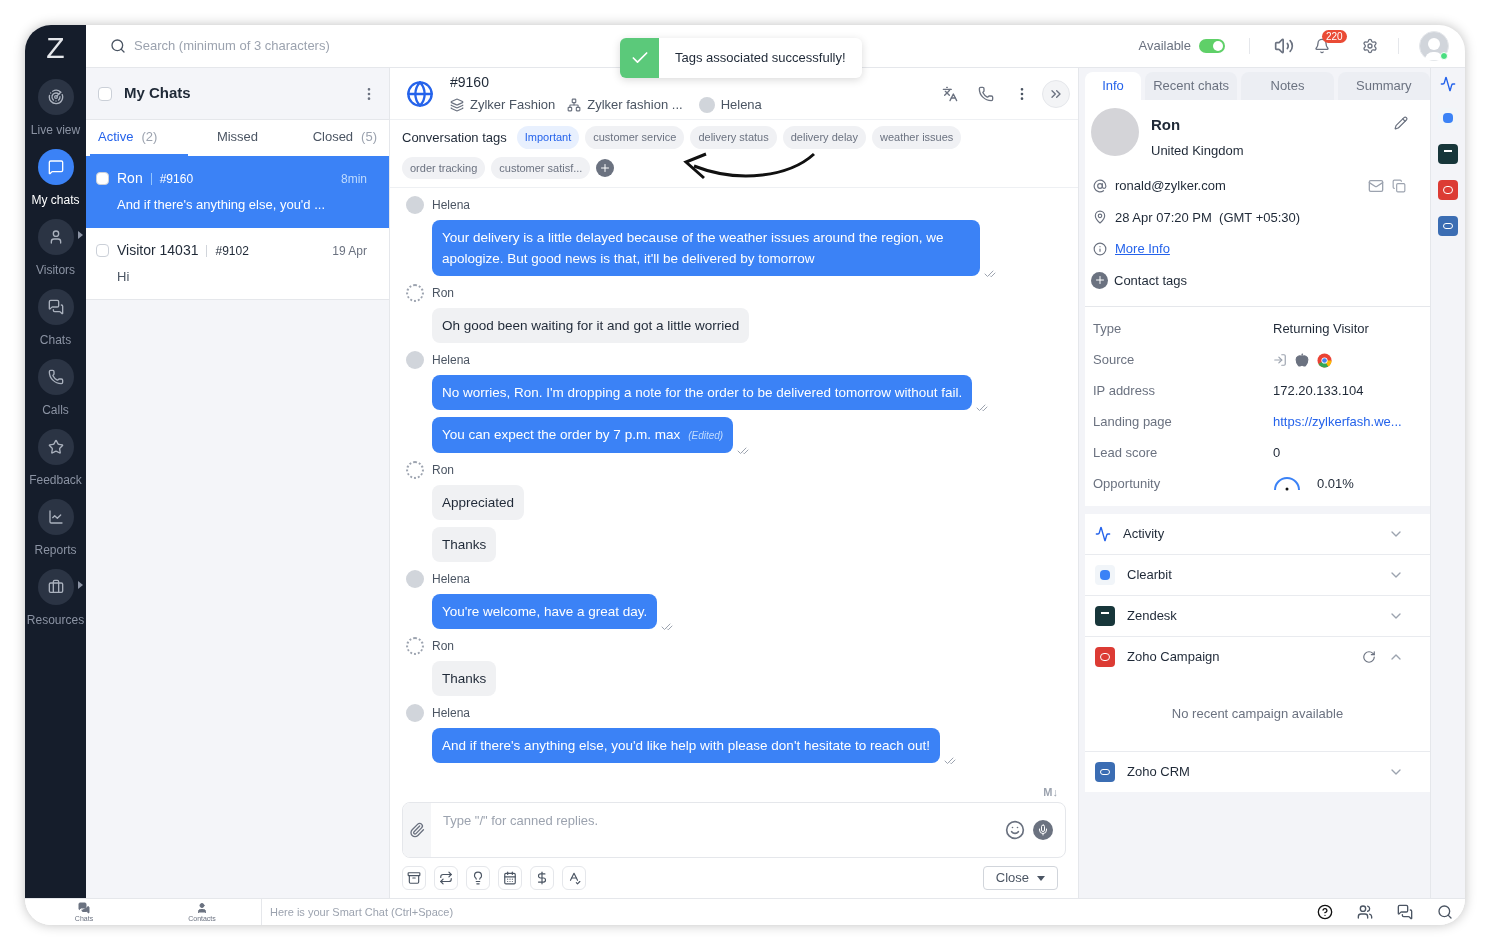 The height and width of the screenshot is (950, 1490). I want to click on attachment-icon, so click(417, 830).